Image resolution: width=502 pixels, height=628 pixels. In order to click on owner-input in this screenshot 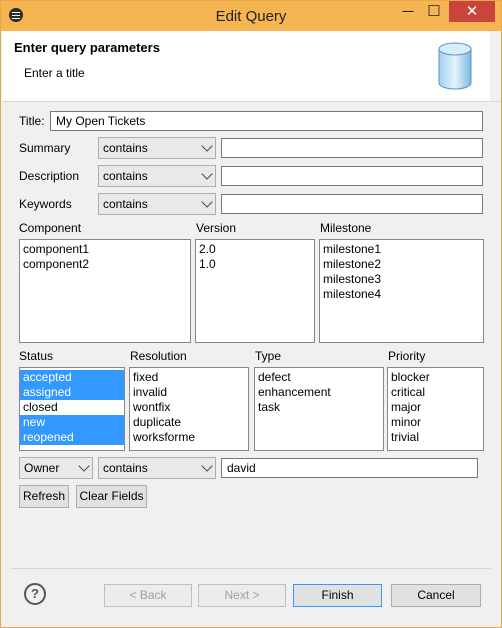, I will do `click(349, 468)`.